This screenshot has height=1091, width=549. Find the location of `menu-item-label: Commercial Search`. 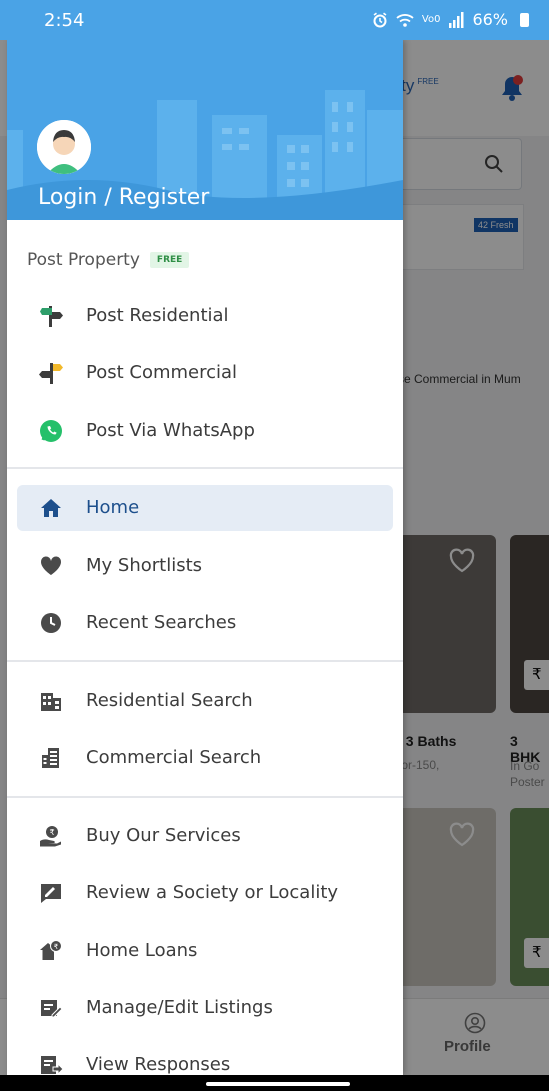

menu-item-label: Commercial Search is located at coordinates (174, 757).